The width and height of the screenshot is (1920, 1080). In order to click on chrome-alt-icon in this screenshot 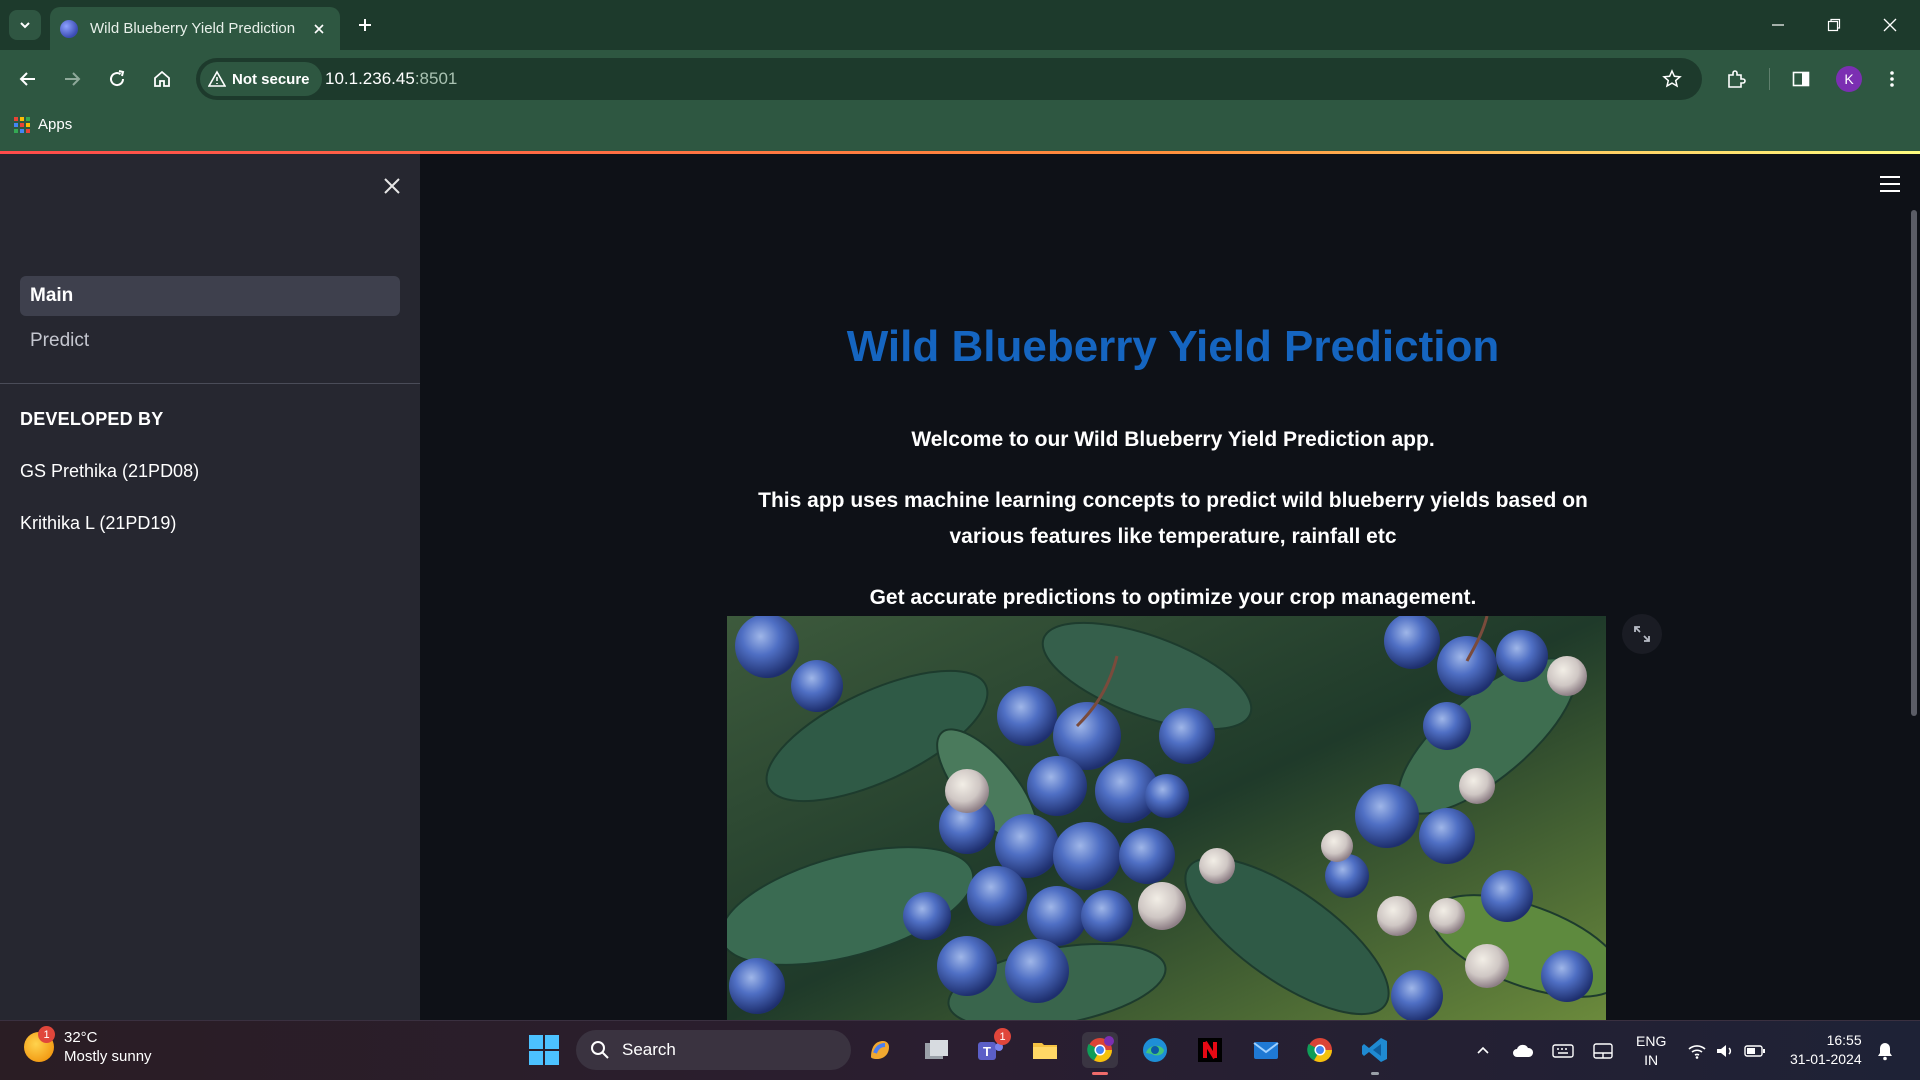, I will do `click(1320, 1050)`.